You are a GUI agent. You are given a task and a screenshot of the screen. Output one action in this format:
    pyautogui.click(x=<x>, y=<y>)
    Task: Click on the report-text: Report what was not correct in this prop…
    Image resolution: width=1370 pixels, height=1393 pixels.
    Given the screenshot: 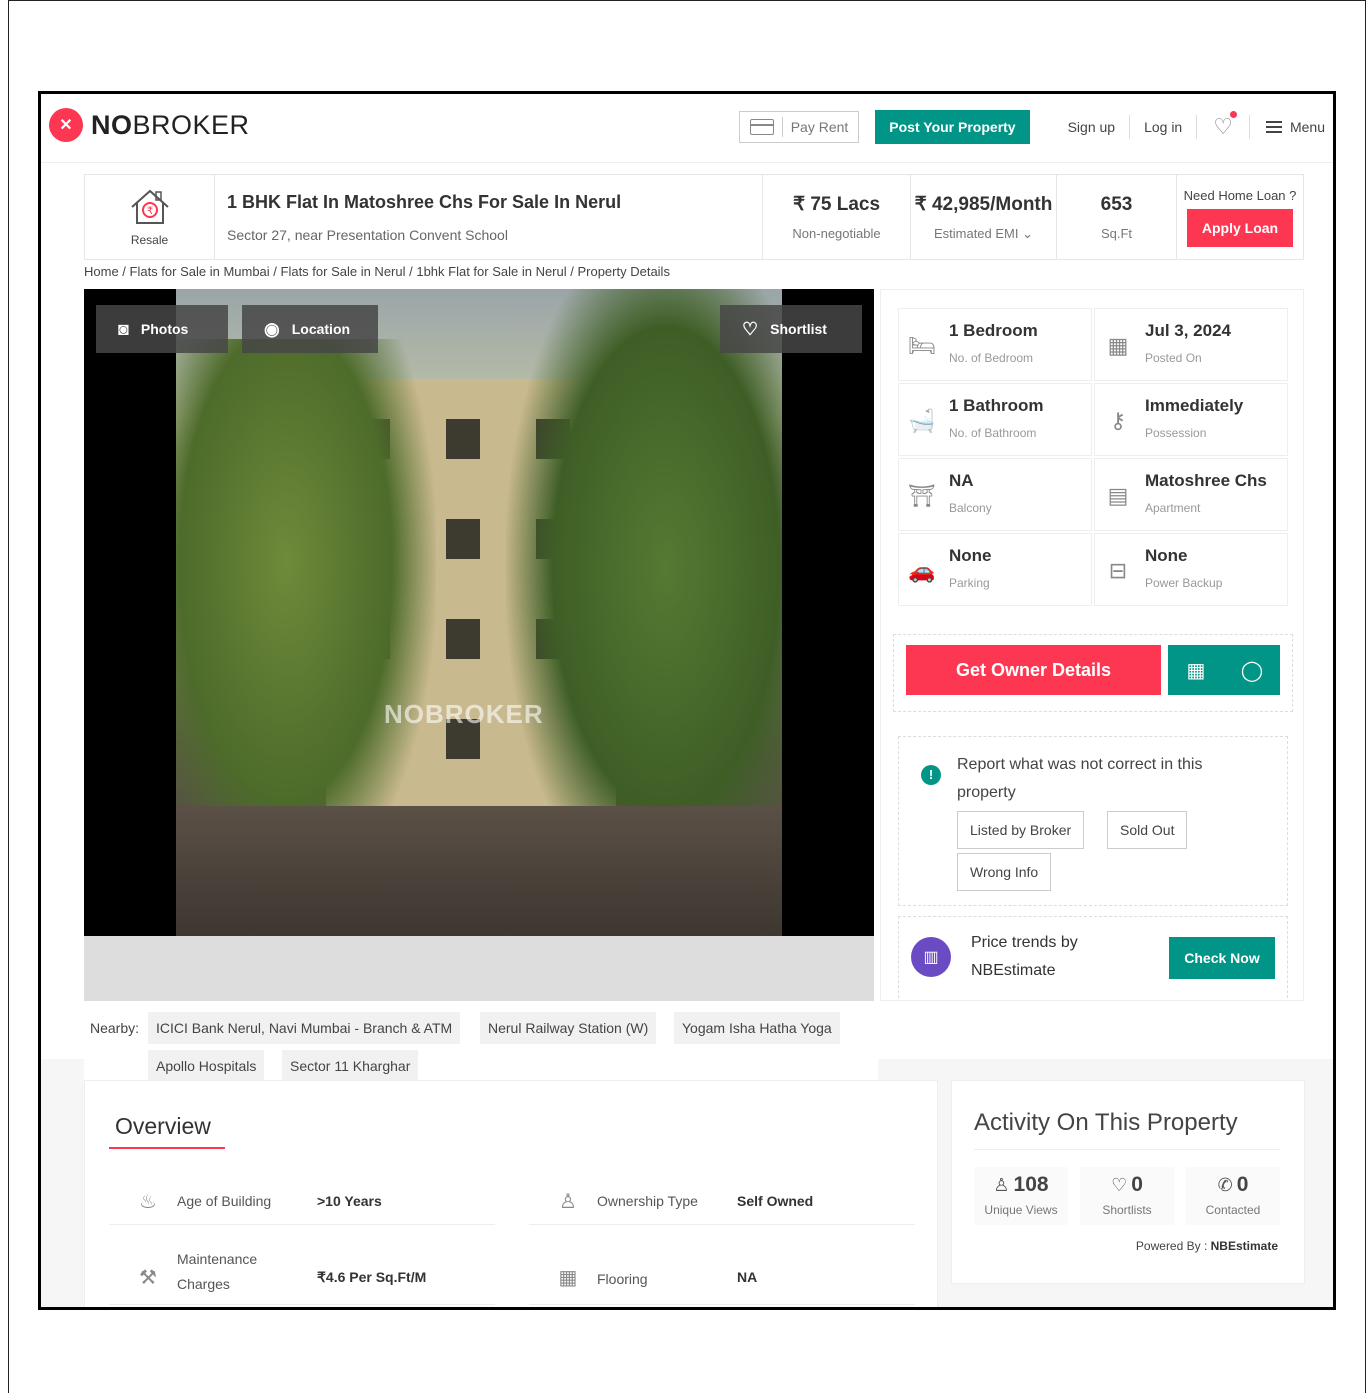 What is the action you would take?
    pyautogui.click(x=1080, y=778)
    